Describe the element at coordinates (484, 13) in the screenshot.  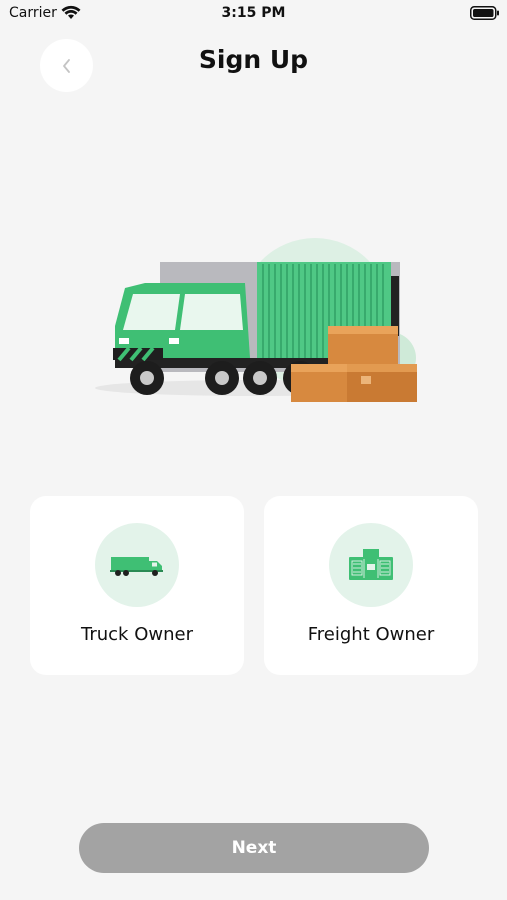
I see `battery-icon` at that location.